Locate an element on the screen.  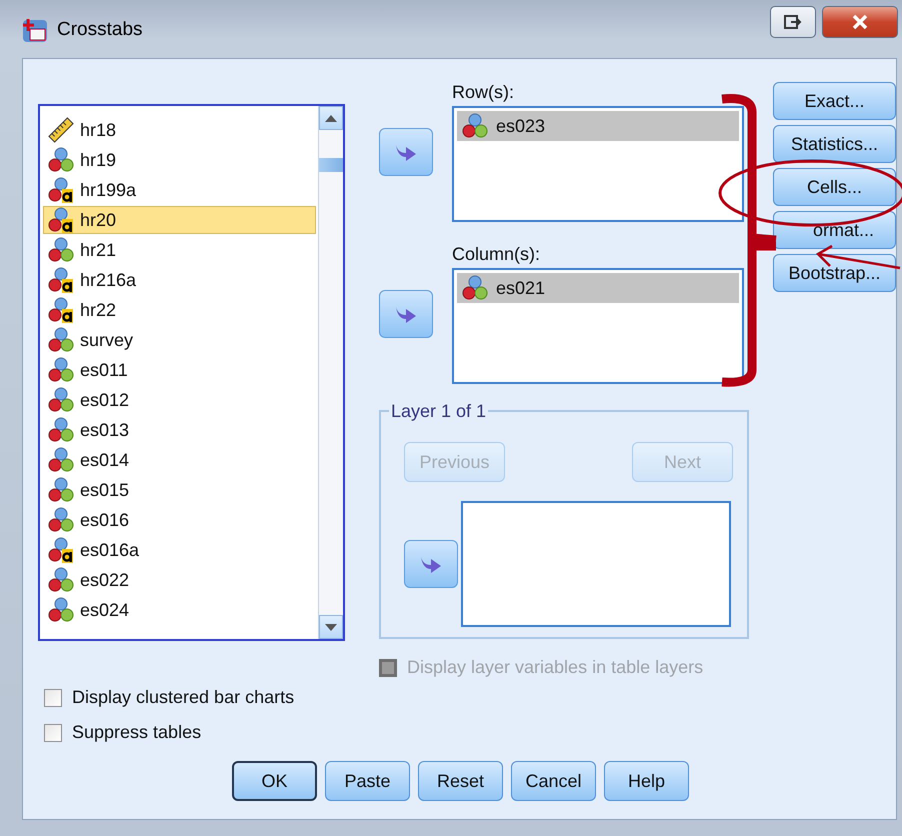
variable-item: hr21 is located at coordinates (179, 250).